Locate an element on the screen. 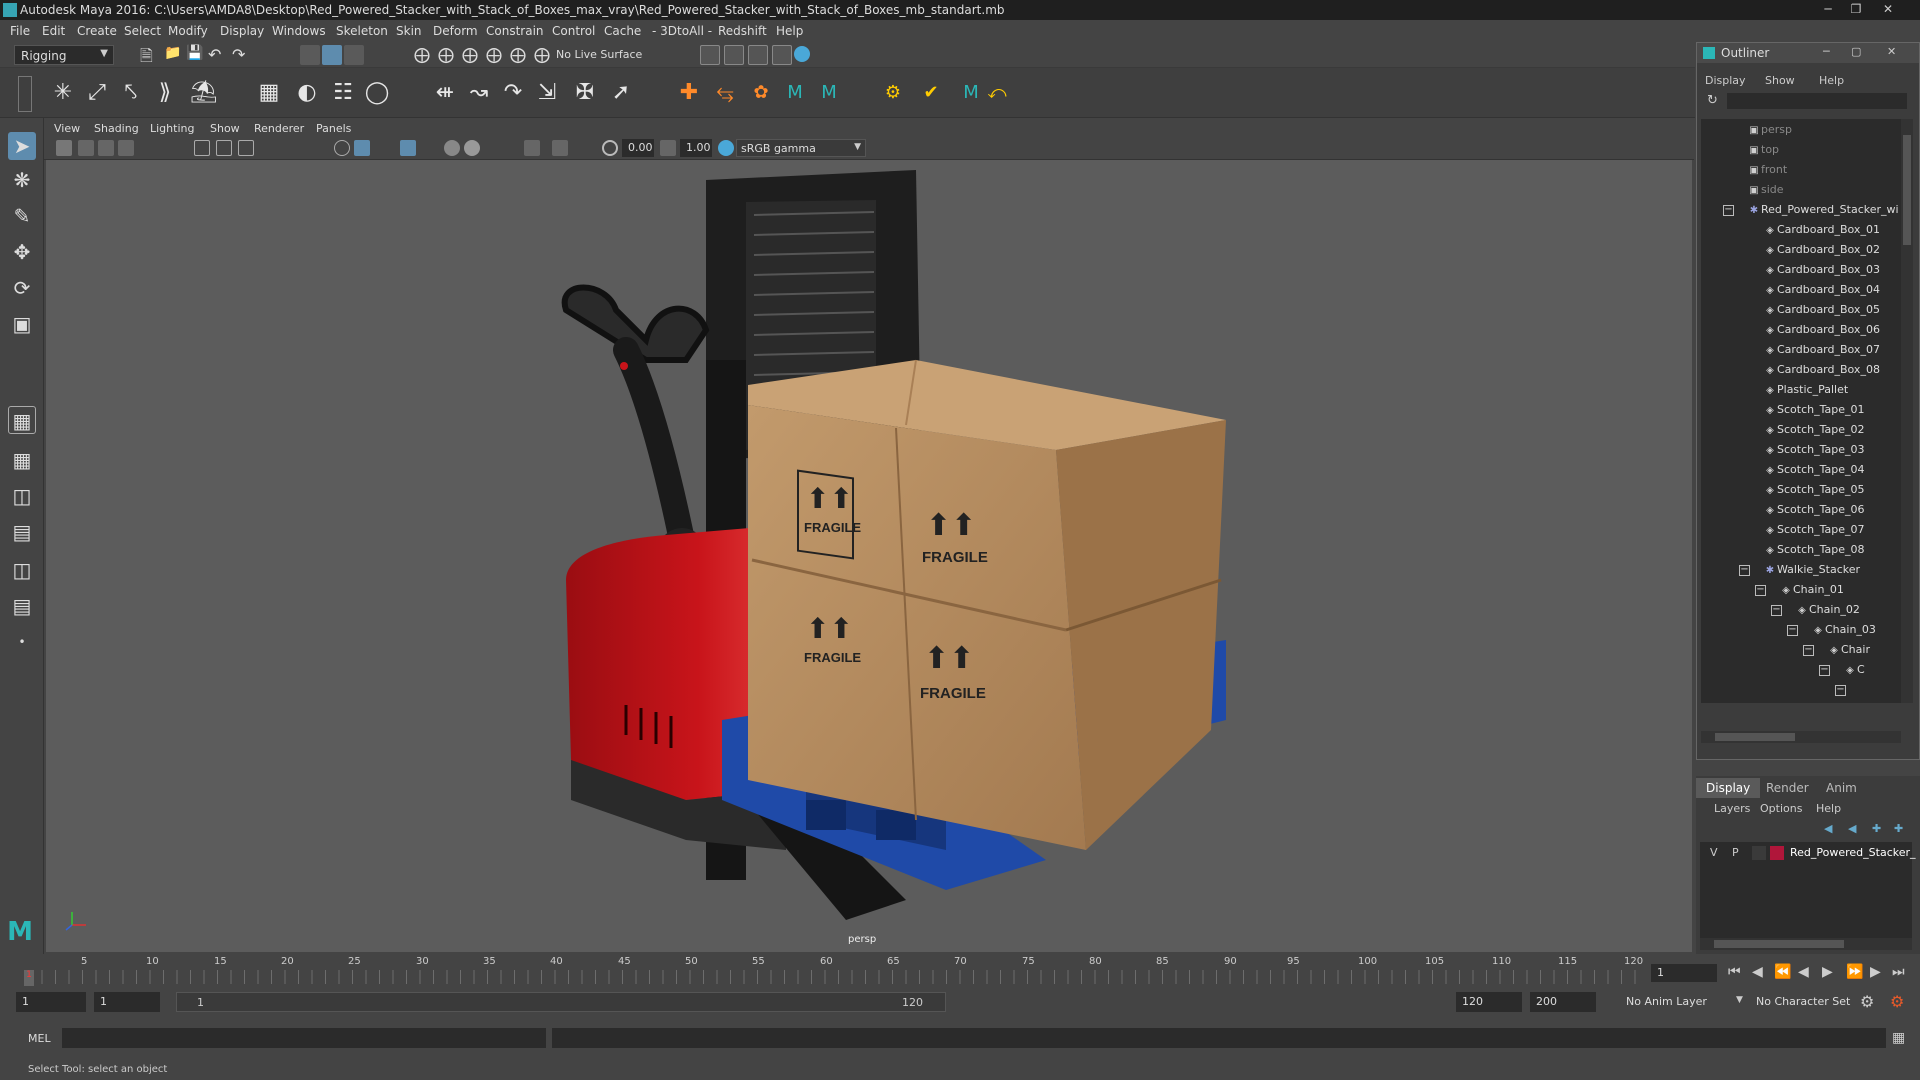 This screenshot has width=1920, height=1080. list-item: ◈ Chain_01 is located at coordinates (1811, 590).